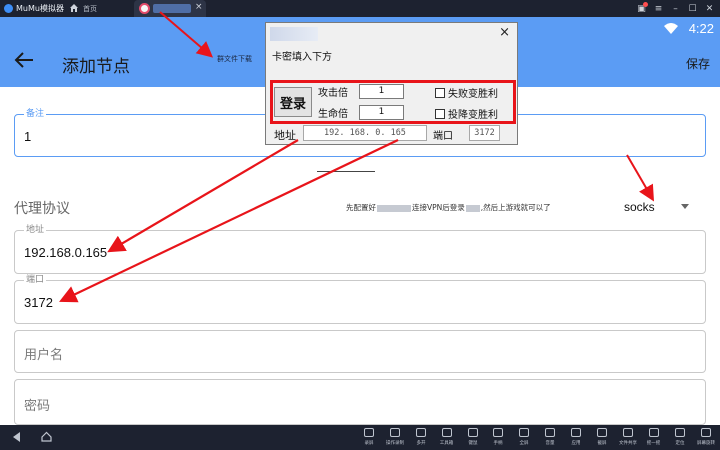  Describe the element at coordinates (701, 28) in the screenshot. I see `status-clock: 4:22` at that location.